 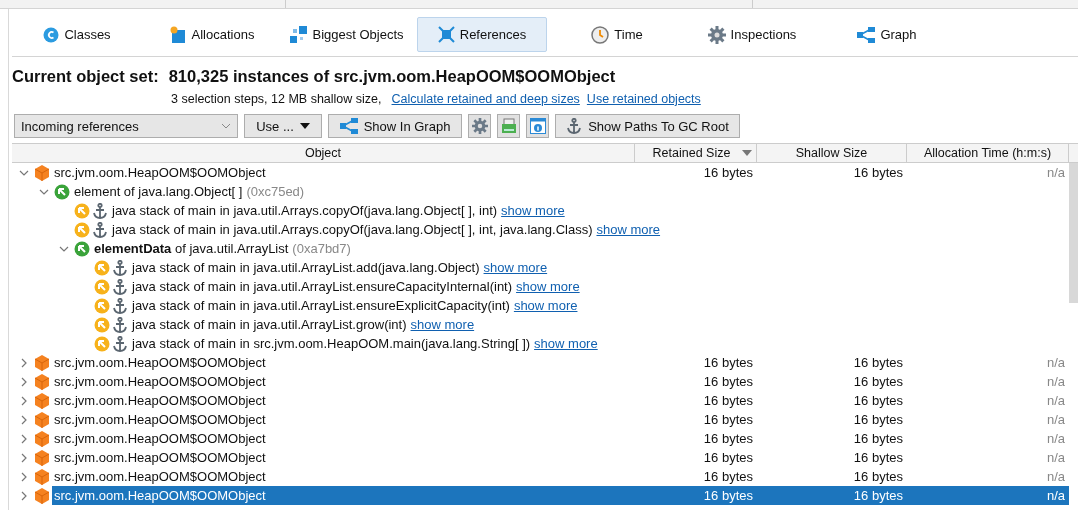 I want to click on link: Use retained objects, so click(x=643, y=99).